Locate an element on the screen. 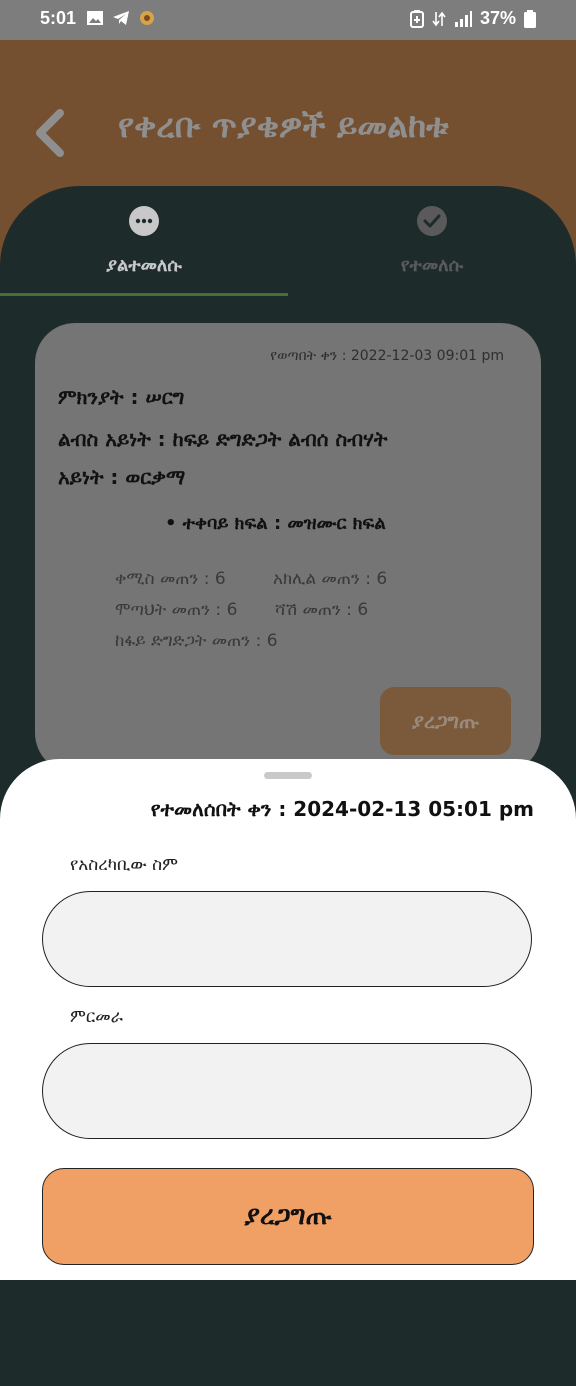 The width and height of the screenshot is (576, 1386). comment-label: ምርመራ is located at coordinates (96, 1017).